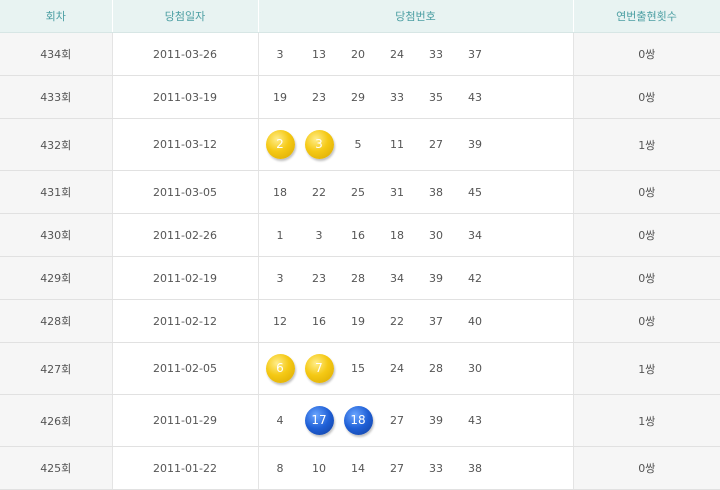  I want to click on winning-number: 11, so click(397, 144).